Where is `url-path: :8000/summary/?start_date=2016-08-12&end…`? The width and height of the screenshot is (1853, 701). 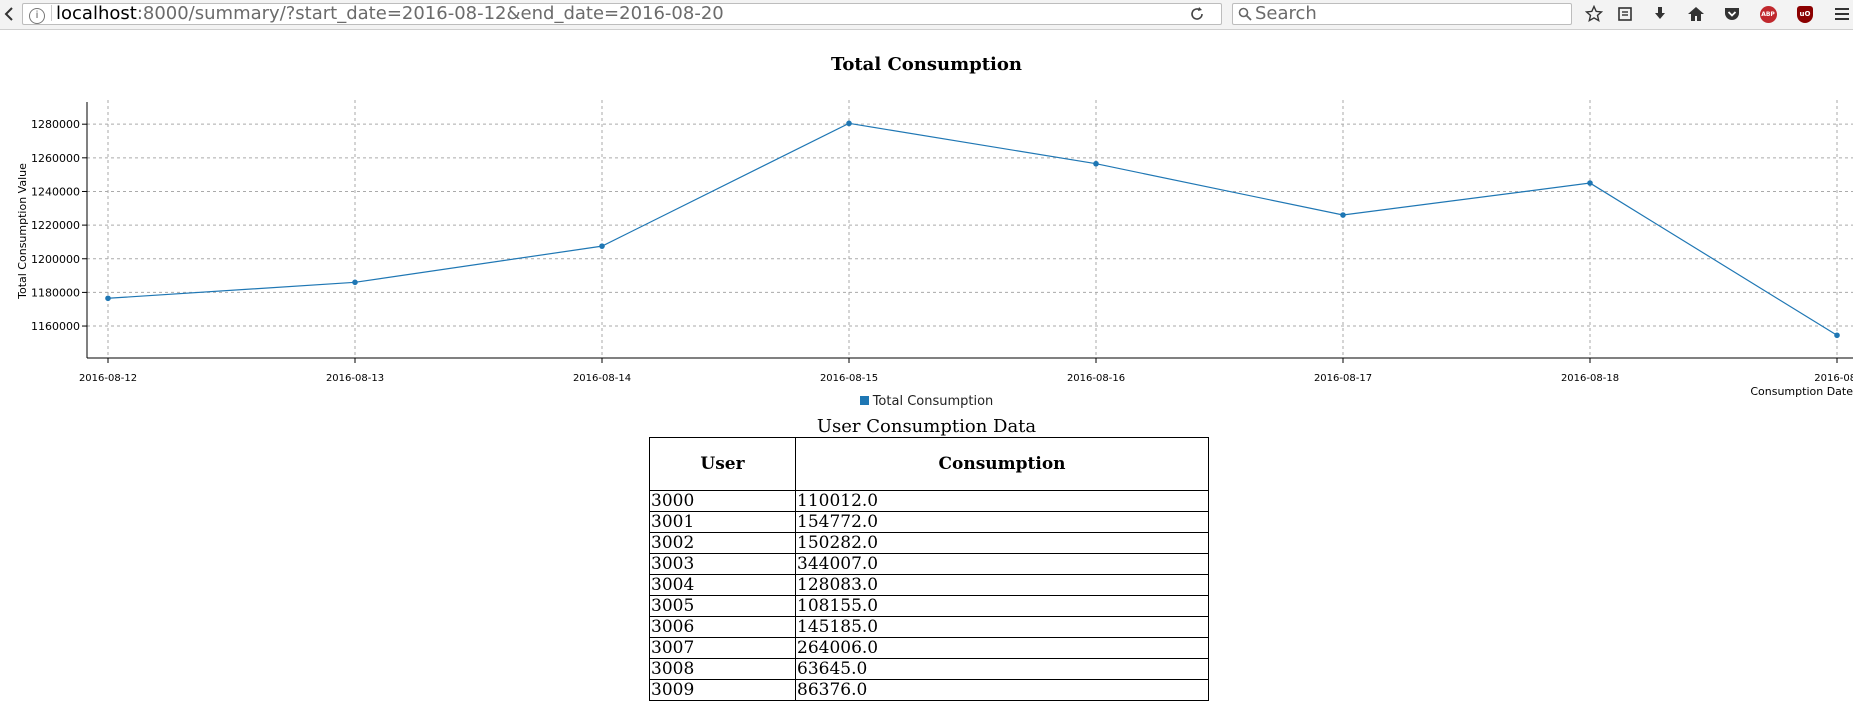 url-path: :8000/summary/?start_date=2016-08-12&end… is located at coordinates (430, 13).